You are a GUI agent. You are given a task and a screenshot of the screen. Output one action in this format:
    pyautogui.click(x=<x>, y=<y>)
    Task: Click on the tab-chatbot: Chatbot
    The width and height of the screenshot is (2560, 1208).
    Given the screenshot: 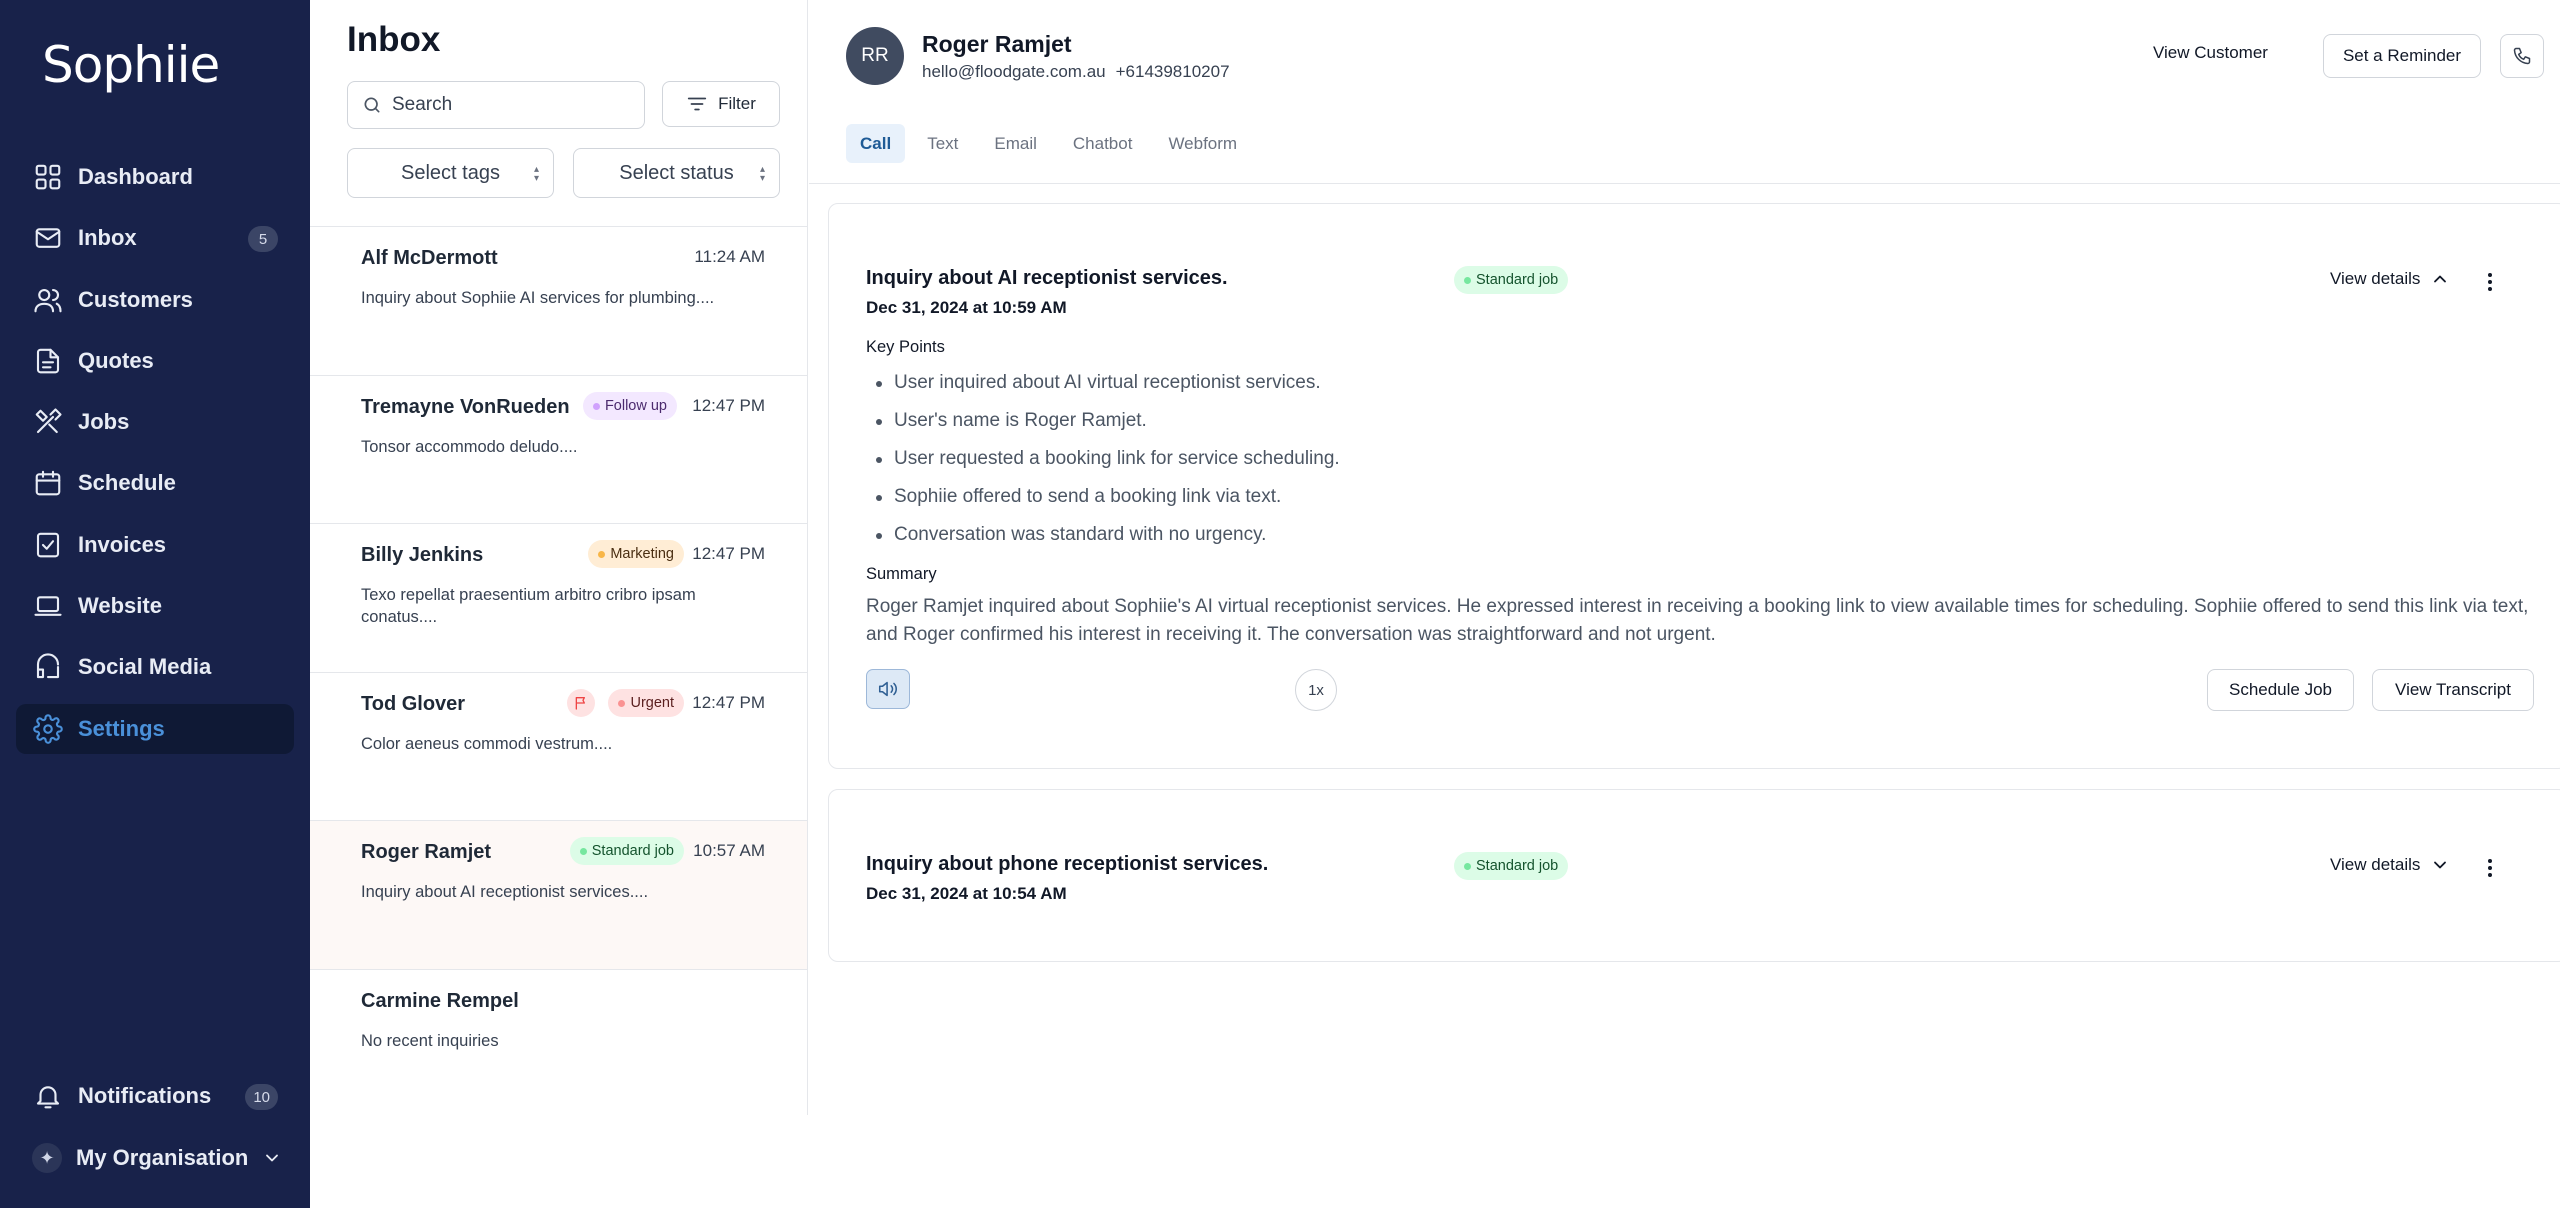 What is the action you would take?
    pyautogui.click(x=1103, y=143)
    